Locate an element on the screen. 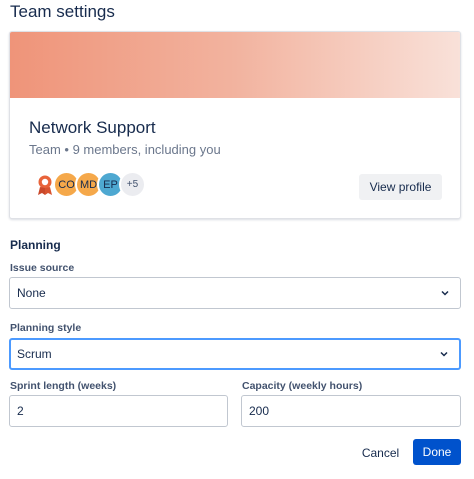  planning-heading: Planning is located at coordinates (35, 245).